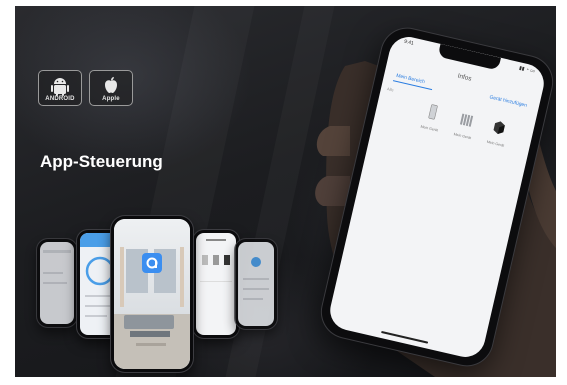 This screenshot has width=567, height=385. Describe the element at coordinates (111, 88) in the screenshot. I see `apple-badge: Apple` at that location.